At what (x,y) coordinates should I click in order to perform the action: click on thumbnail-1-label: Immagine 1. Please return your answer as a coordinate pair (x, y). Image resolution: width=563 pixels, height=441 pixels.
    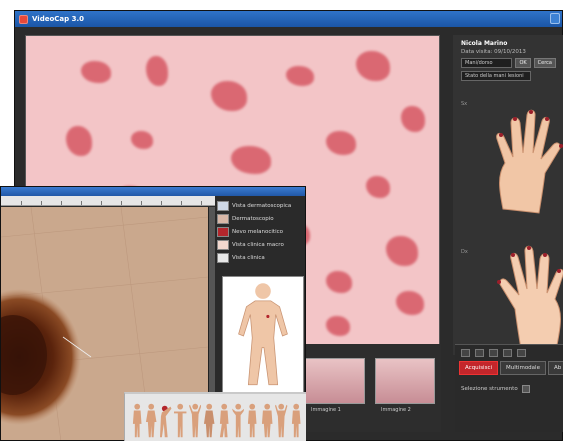
    Looking at the image, I should click on (326, 410).